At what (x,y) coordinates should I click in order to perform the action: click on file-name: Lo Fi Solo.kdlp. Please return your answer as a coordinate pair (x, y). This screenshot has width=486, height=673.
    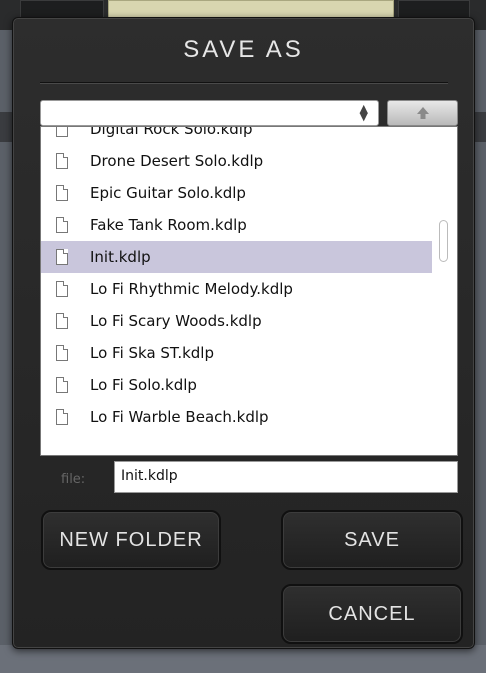
    Looking at the image, I should click on (143, 385).